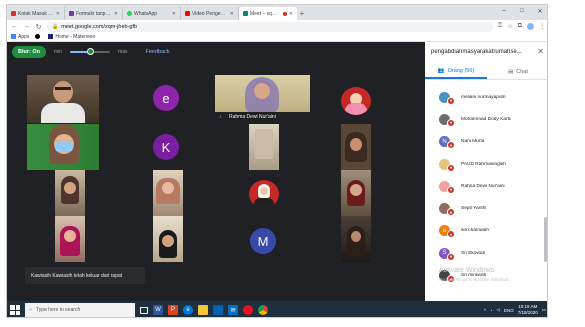  What do you see at coordinates (356, 193) in the screenshot?
I see `video-tile-woman-room` at bounding box center [356, 193].